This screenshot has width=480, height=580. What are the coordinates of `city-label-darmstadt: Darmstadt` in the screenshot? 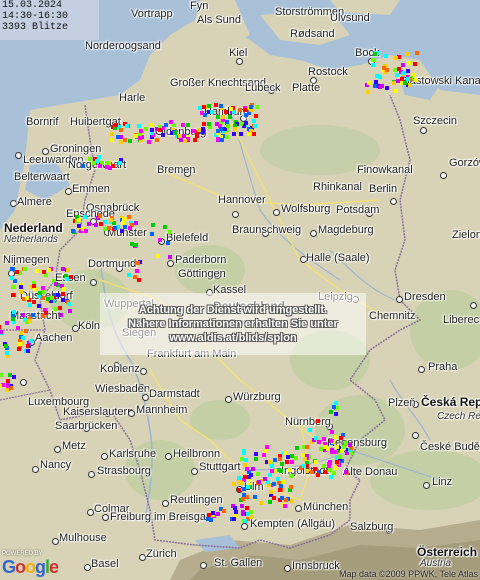 It's located at (174, 394).